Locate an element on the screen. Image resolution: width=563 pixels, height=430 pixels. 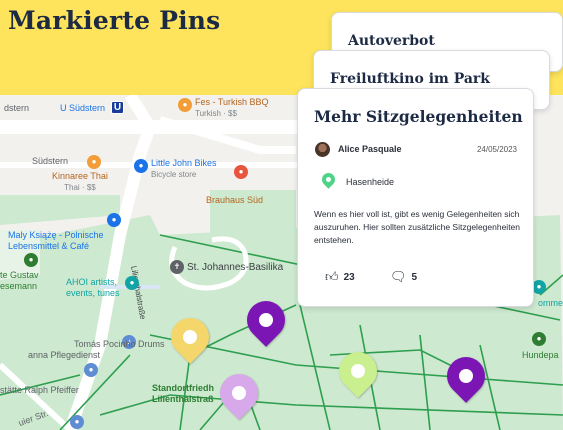
map-label-fes: Fes - Turkish BBQ Turkish · $$ is located at coordinates (232, 107).